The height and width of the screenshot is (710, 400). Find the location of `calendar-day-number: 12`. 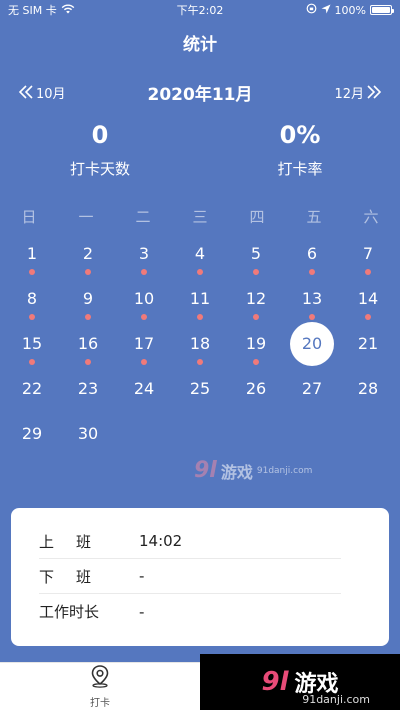

calendar-day-number: 12 is located at coordinates (256, 298).